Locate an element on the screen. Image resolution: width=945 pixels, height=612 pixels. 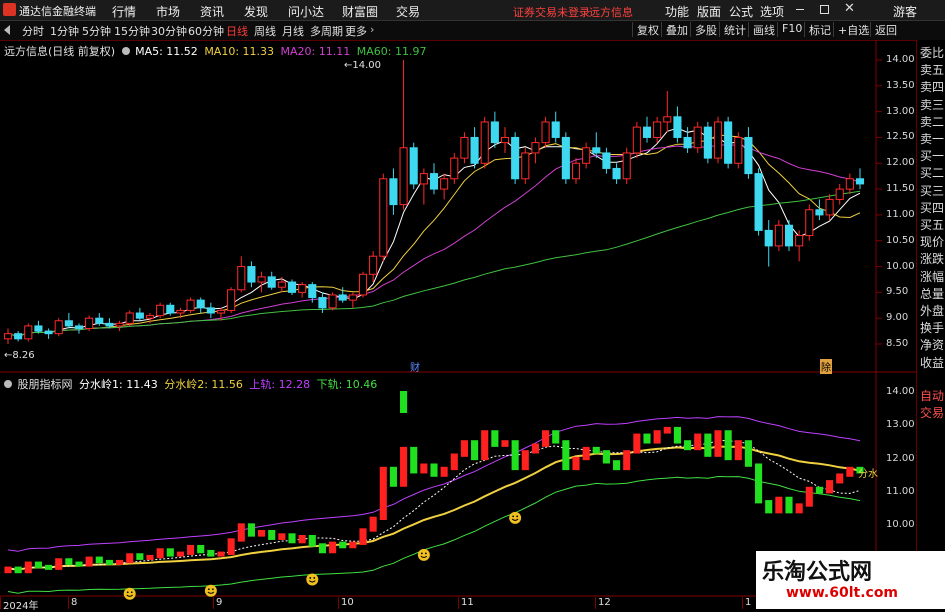
quote-field-label: 净资 is located at coordinates (932, 345).